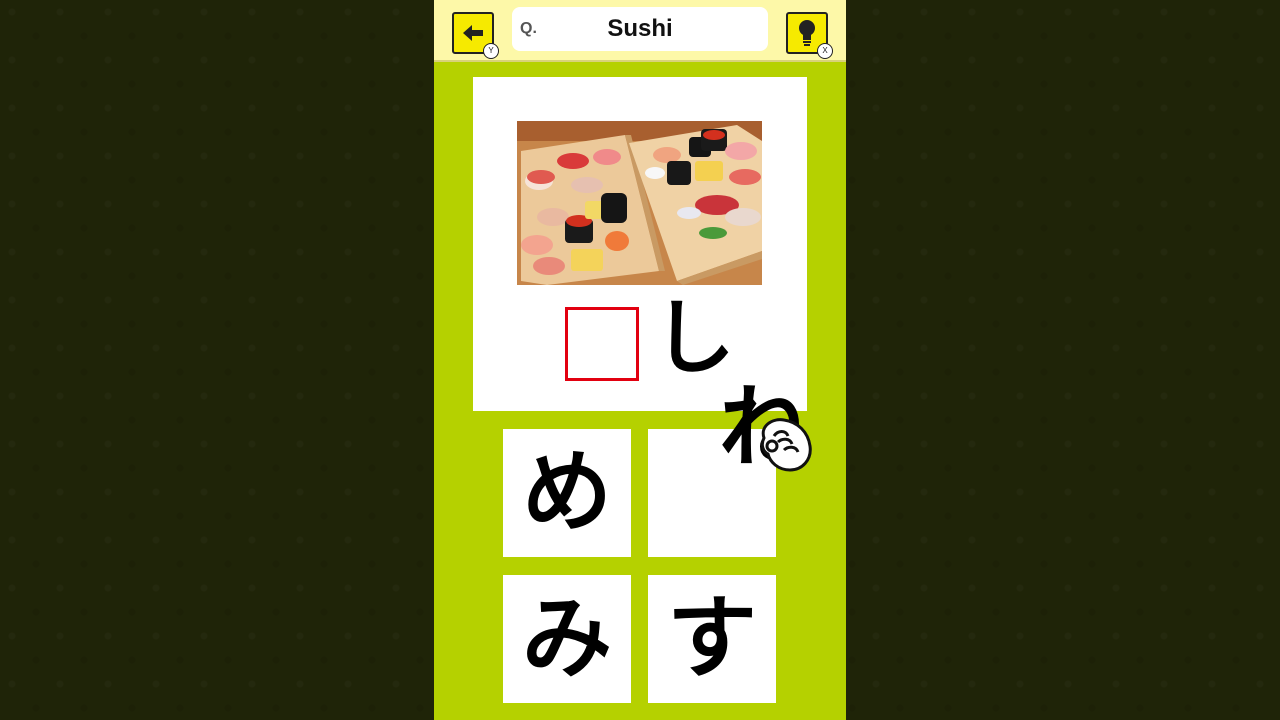 The width and height of the screenshot is (1280, 720). I want to click on question-title: Sushi, so click(640, 28).